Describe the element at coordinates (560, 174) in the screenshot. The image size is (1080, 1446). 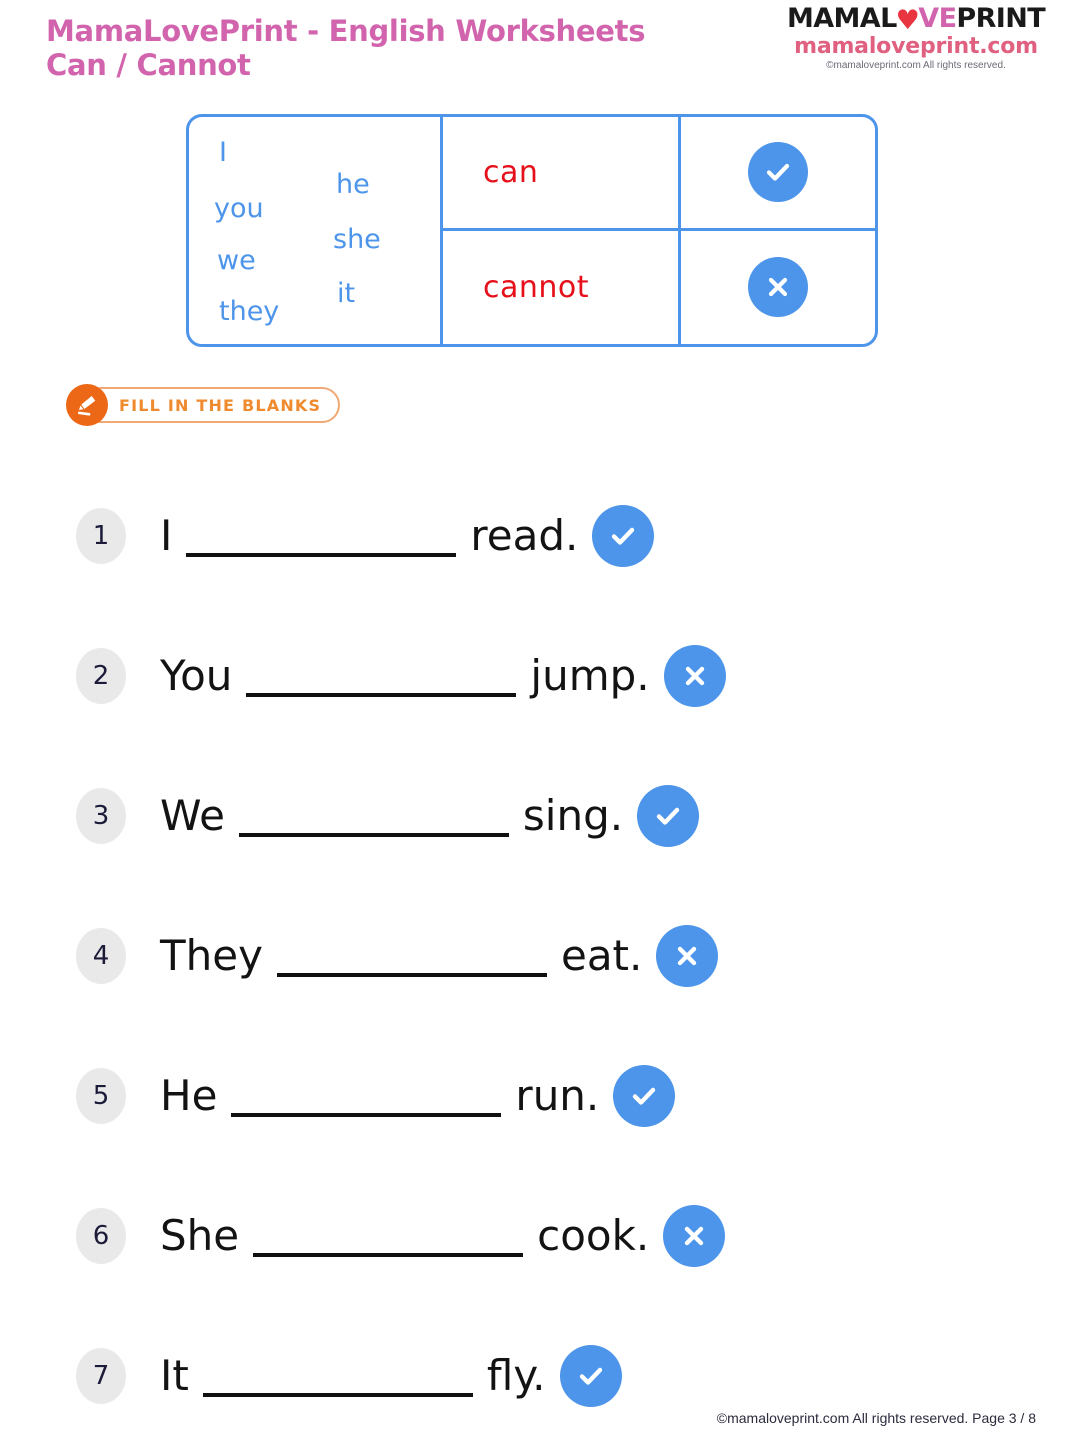
I see `table-row-can: can` at that location.